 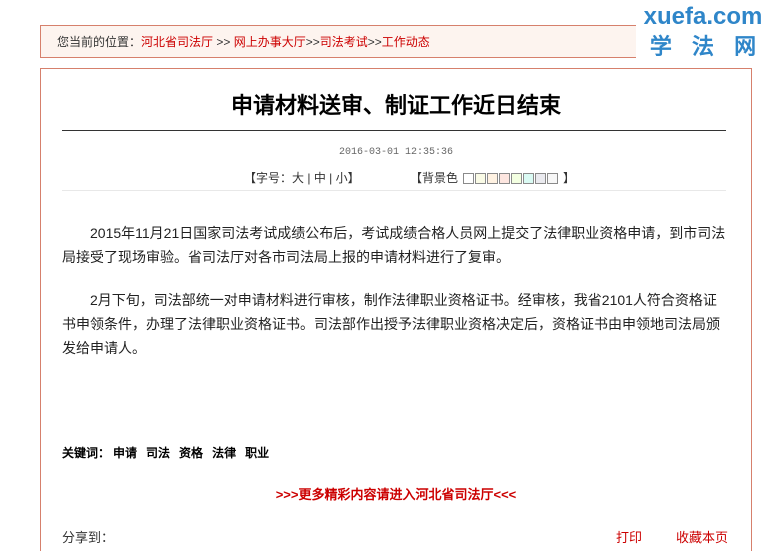 I want to click on more-content-link: >>>更多精彩内容请进入河北省司法厅<<<, so click(x=396, y=494).